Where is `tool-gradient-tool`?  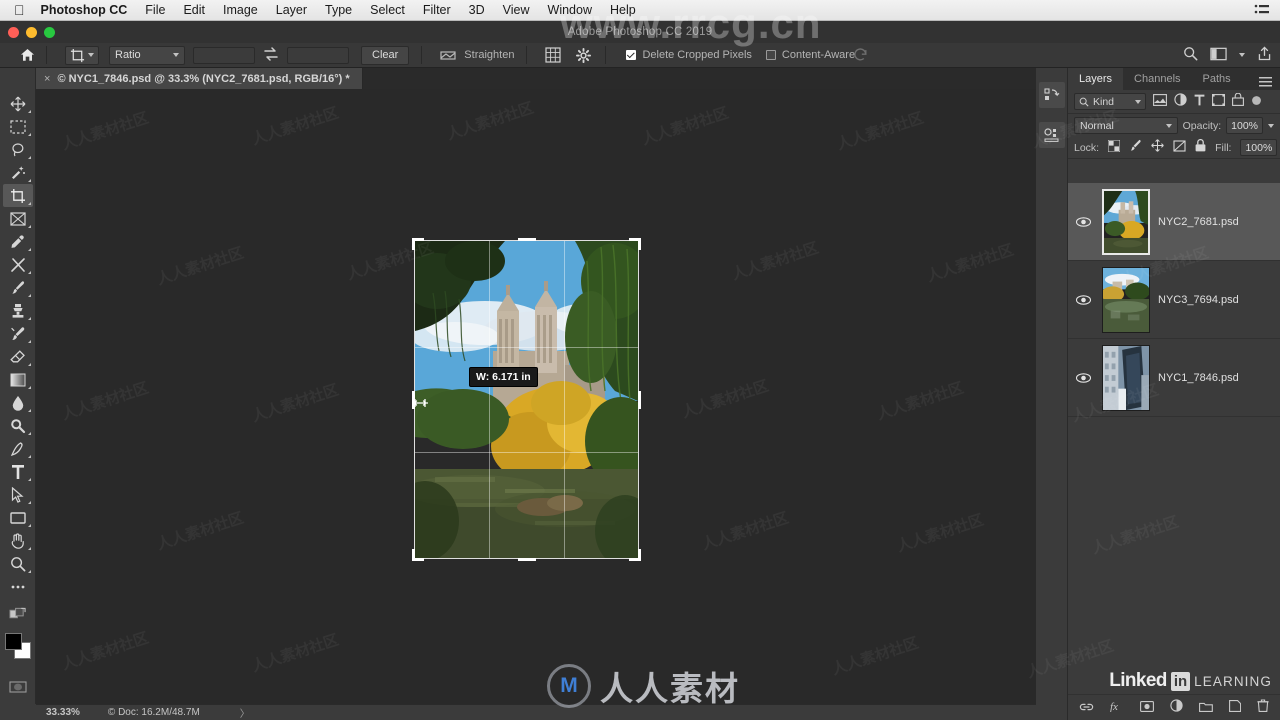 tool-gradient-tool is located at coordinates (18, 379).